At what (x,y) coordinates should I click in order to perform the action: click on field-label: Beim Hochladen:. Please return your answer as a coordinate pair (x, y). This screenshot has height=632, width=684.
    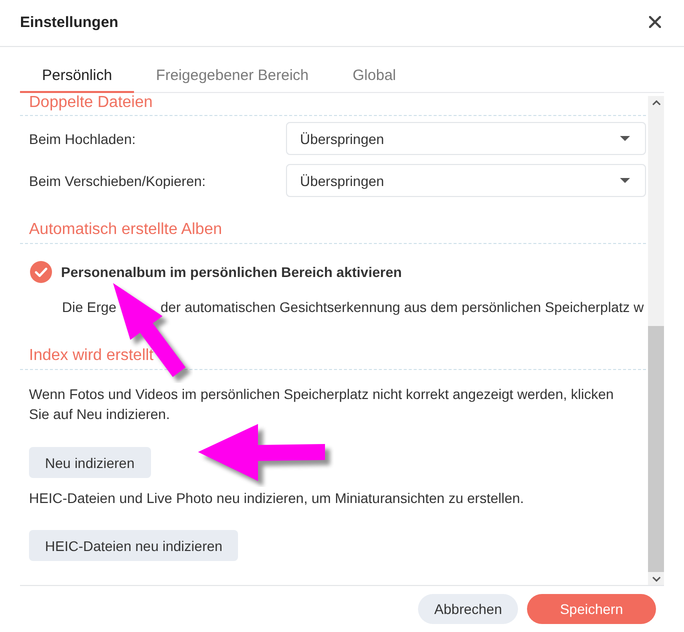
    Looking at the image, I should click on (83, 138).